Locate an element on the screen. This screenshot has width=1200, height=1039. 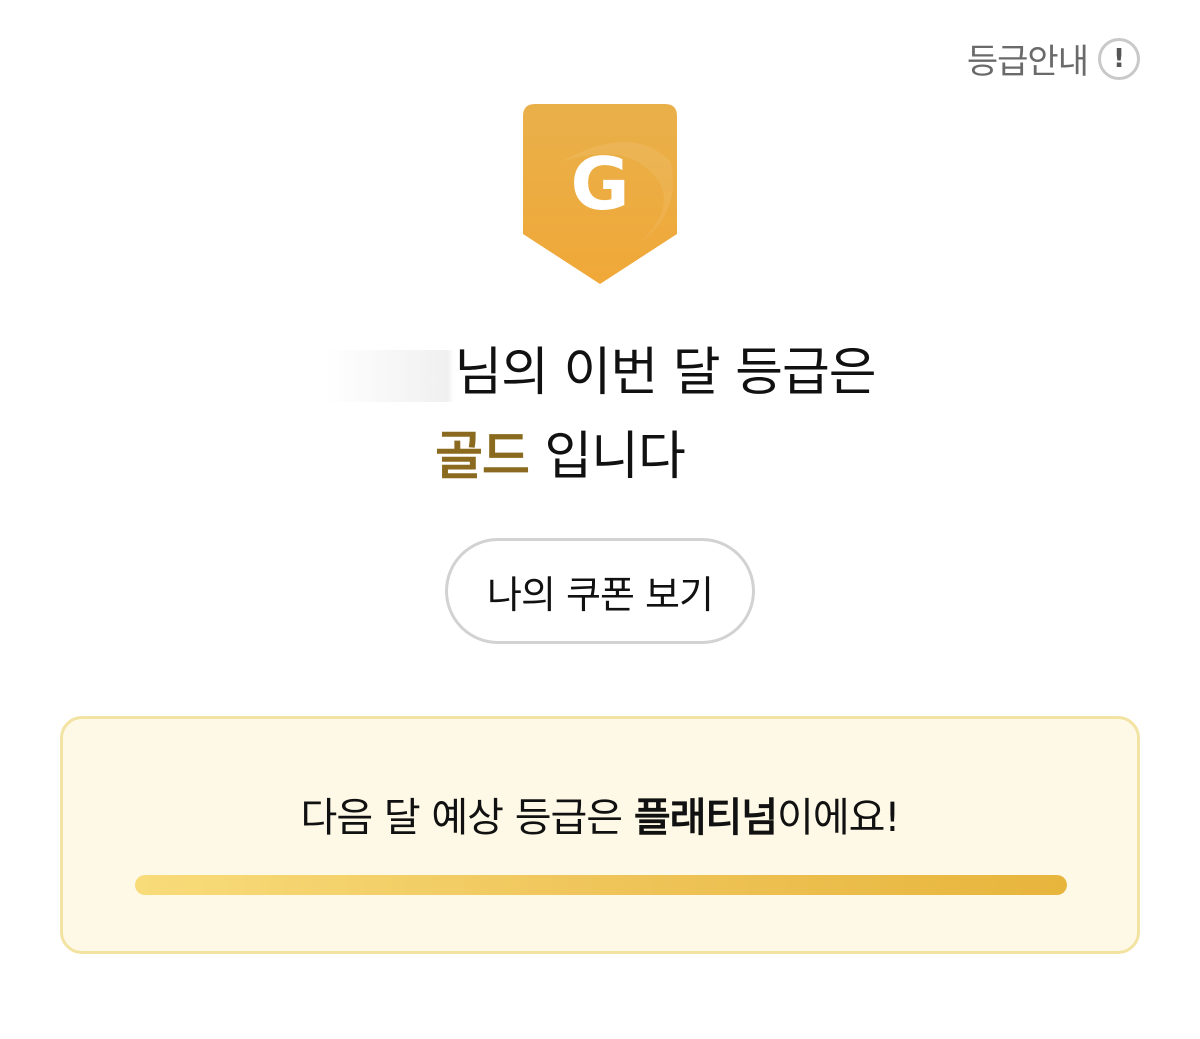
next-grade-text: 다음 달 예상 등급은 플래티넘이에요! is located at coordinates (600, 814).